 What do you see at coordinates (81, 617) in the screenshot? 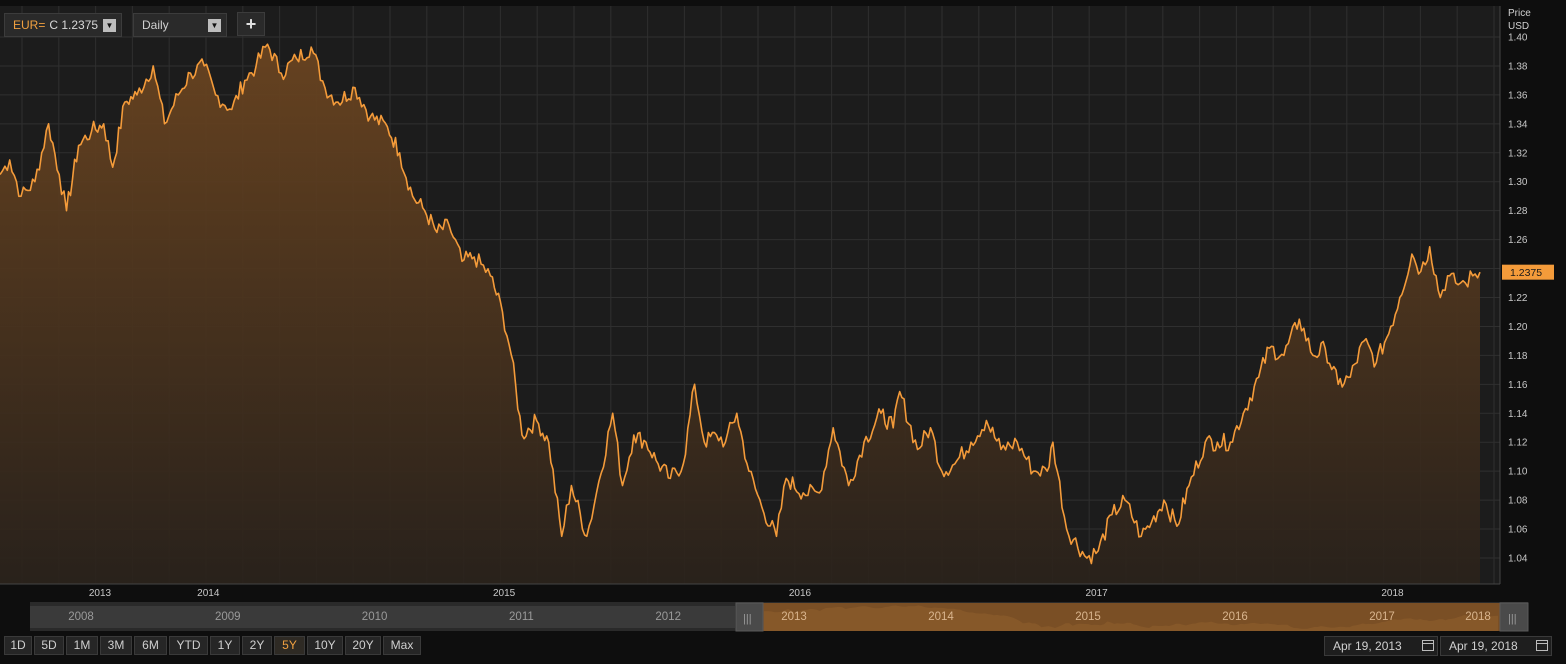
I see `navigator-year-label: 2008` at bounding box center [81, 617].